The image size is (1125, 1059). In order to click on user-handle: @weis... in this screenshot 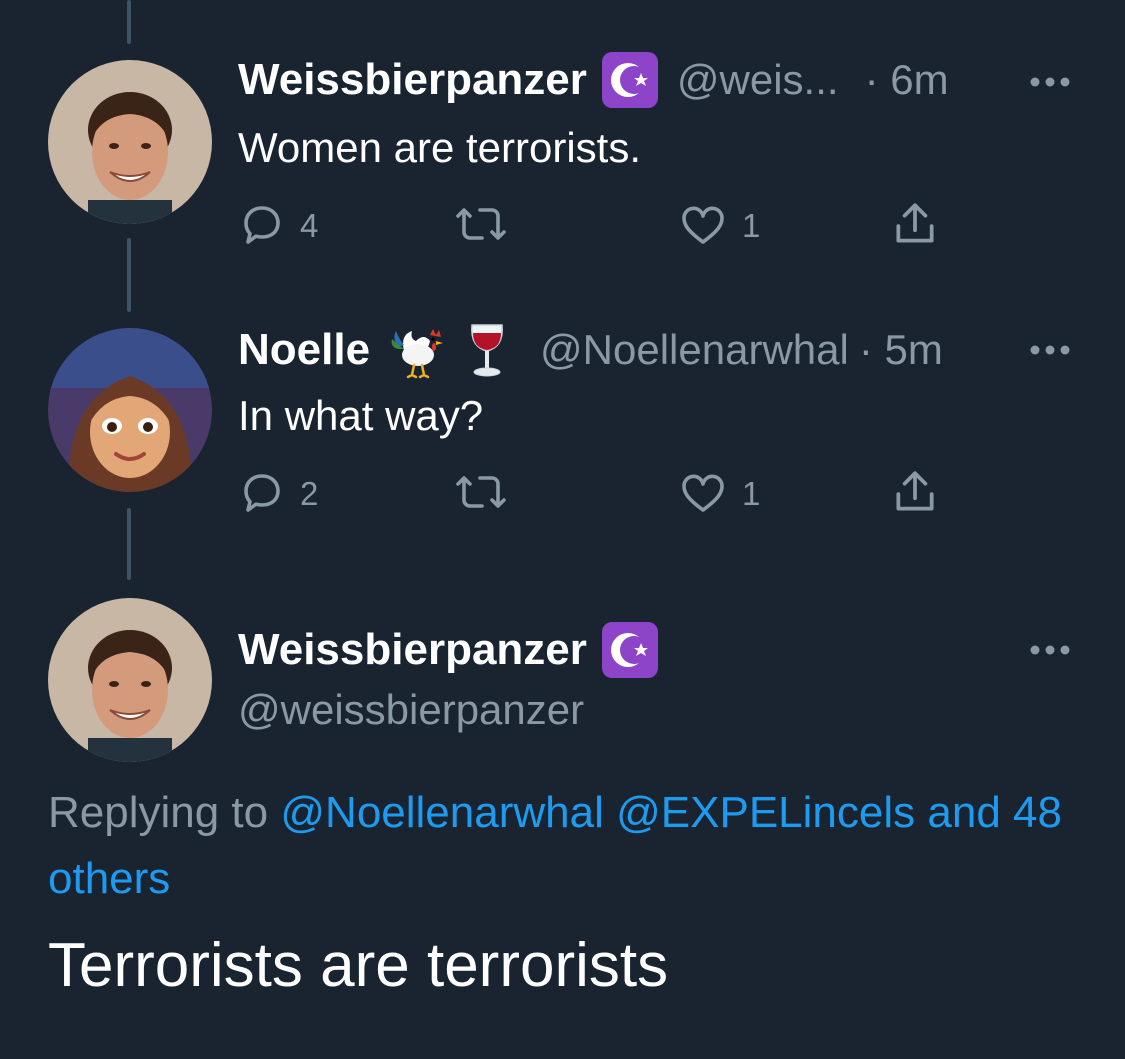, I will do `click(758, 80)`.